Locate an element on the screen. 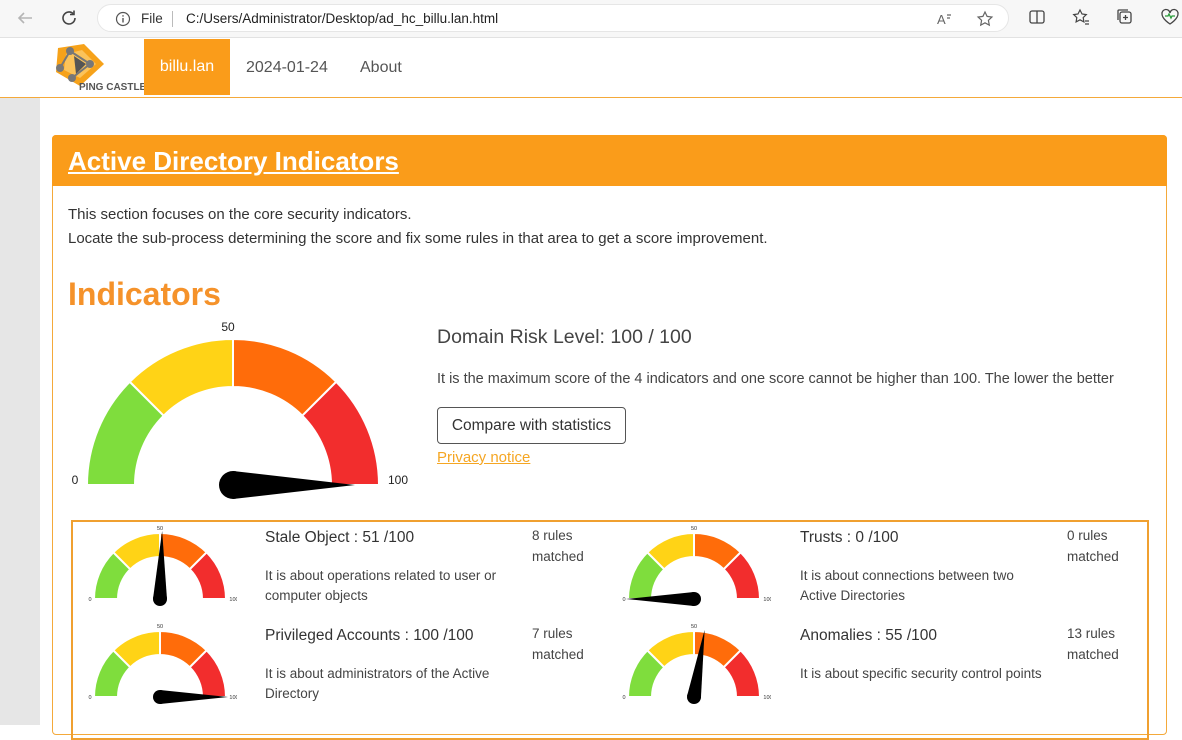  collections-icon is located at coordinates (1125, 17).